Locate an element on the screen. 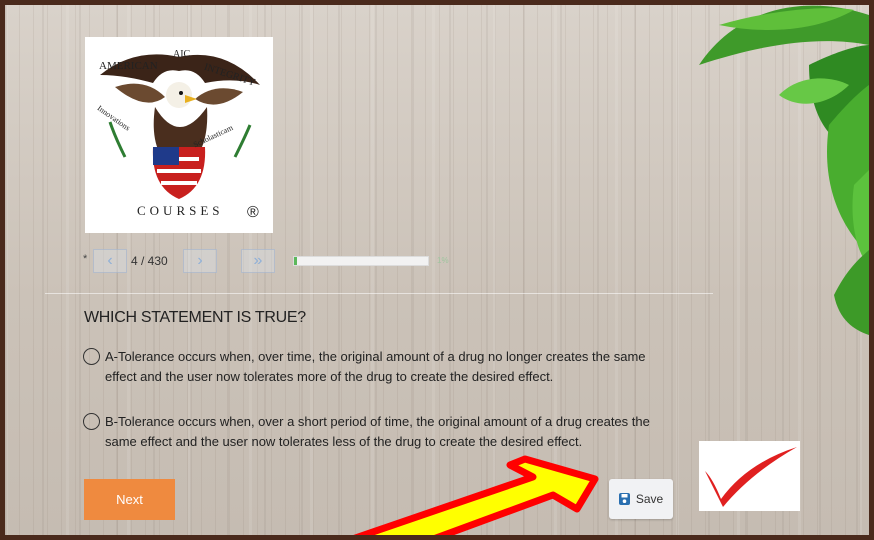 This screenshot has width=874, height=540. logo-text-courses: COURSES is located at coordinates (180, 210).